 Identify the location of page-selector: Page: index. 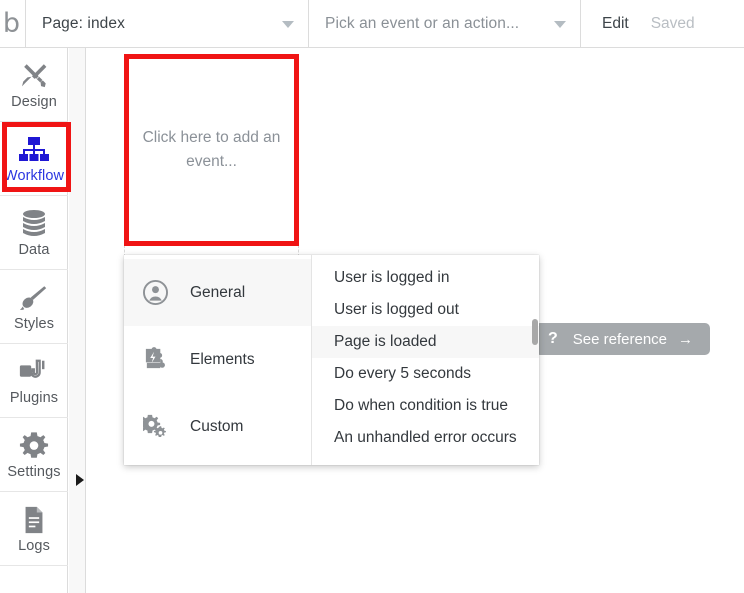
(167, 24).